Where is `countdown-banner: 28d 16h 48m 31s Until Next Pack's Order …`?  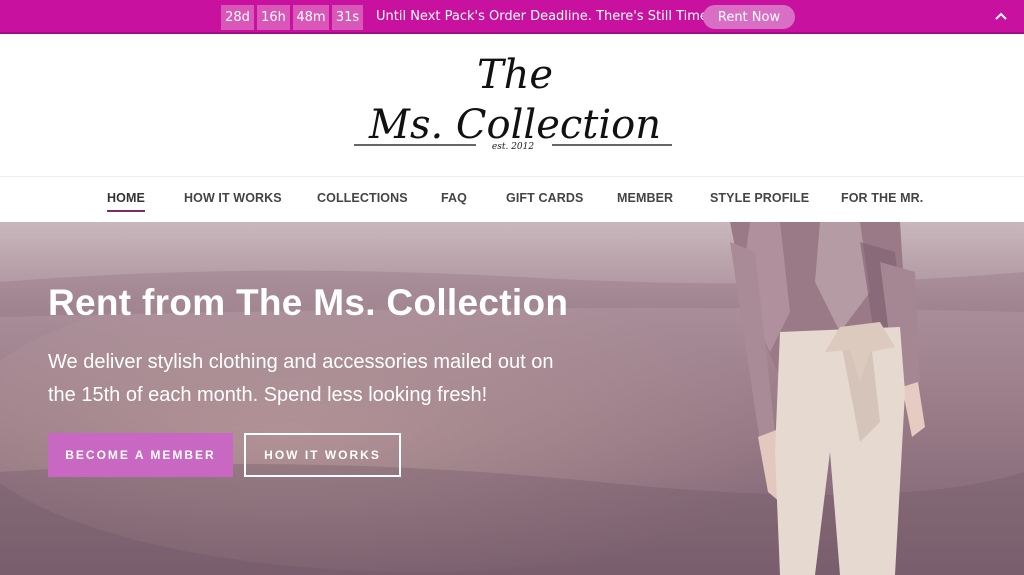 countdown-banner: 28d 16h 48m 31s Until Next Pack's Order … is located at coordinates (512, 17).